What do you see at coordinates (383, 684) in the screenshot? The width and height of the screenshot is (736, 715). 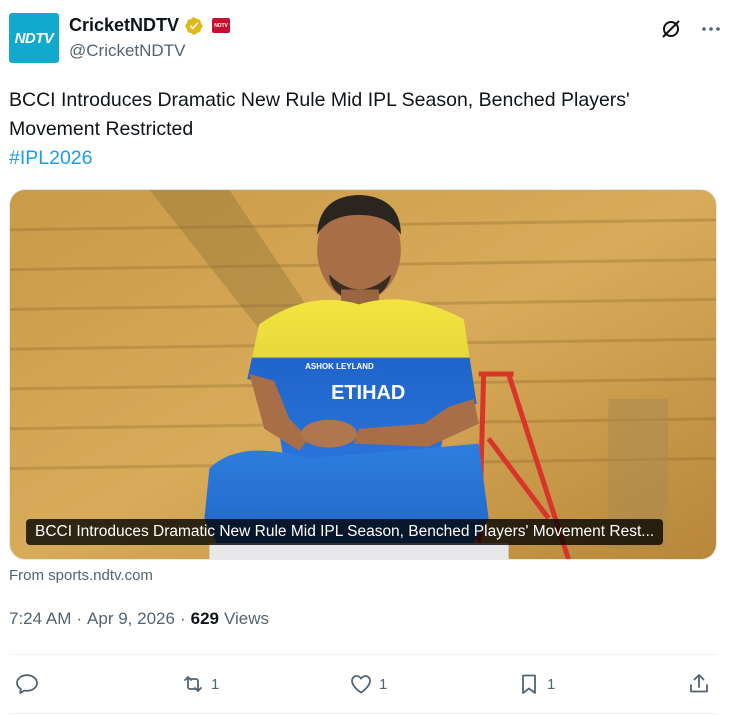 I see `like-count: 1` at bounding box center [383, 684].